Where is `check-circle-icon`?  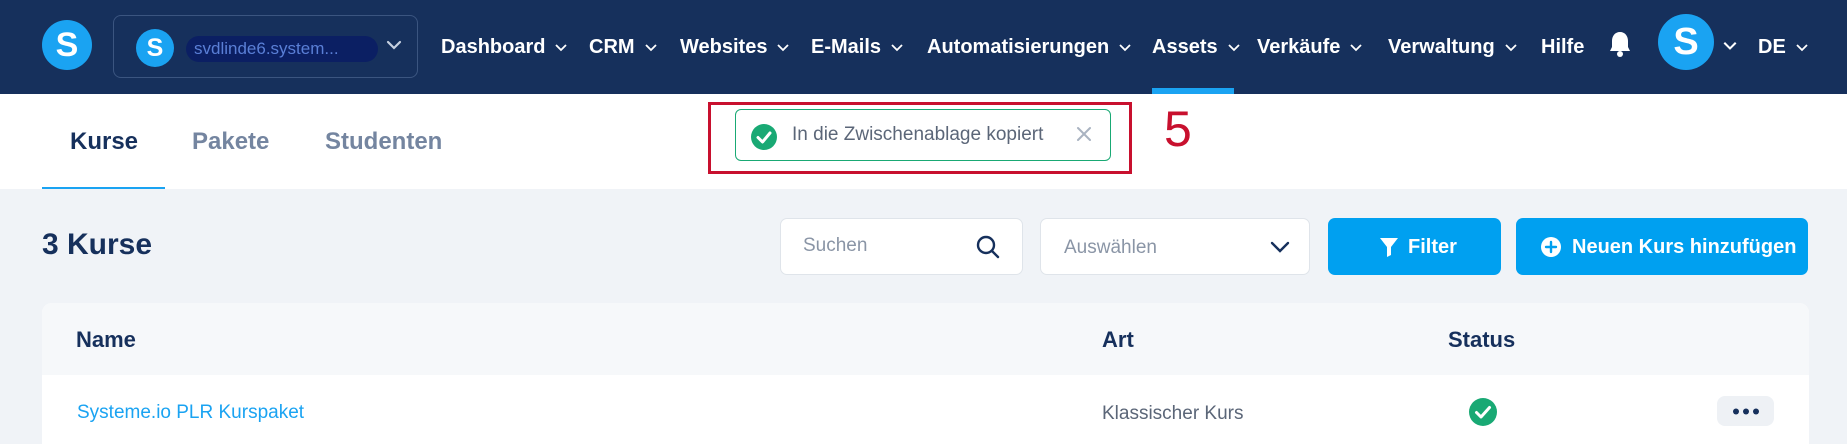
check-circle-icon is located at coordinates (764, 137).